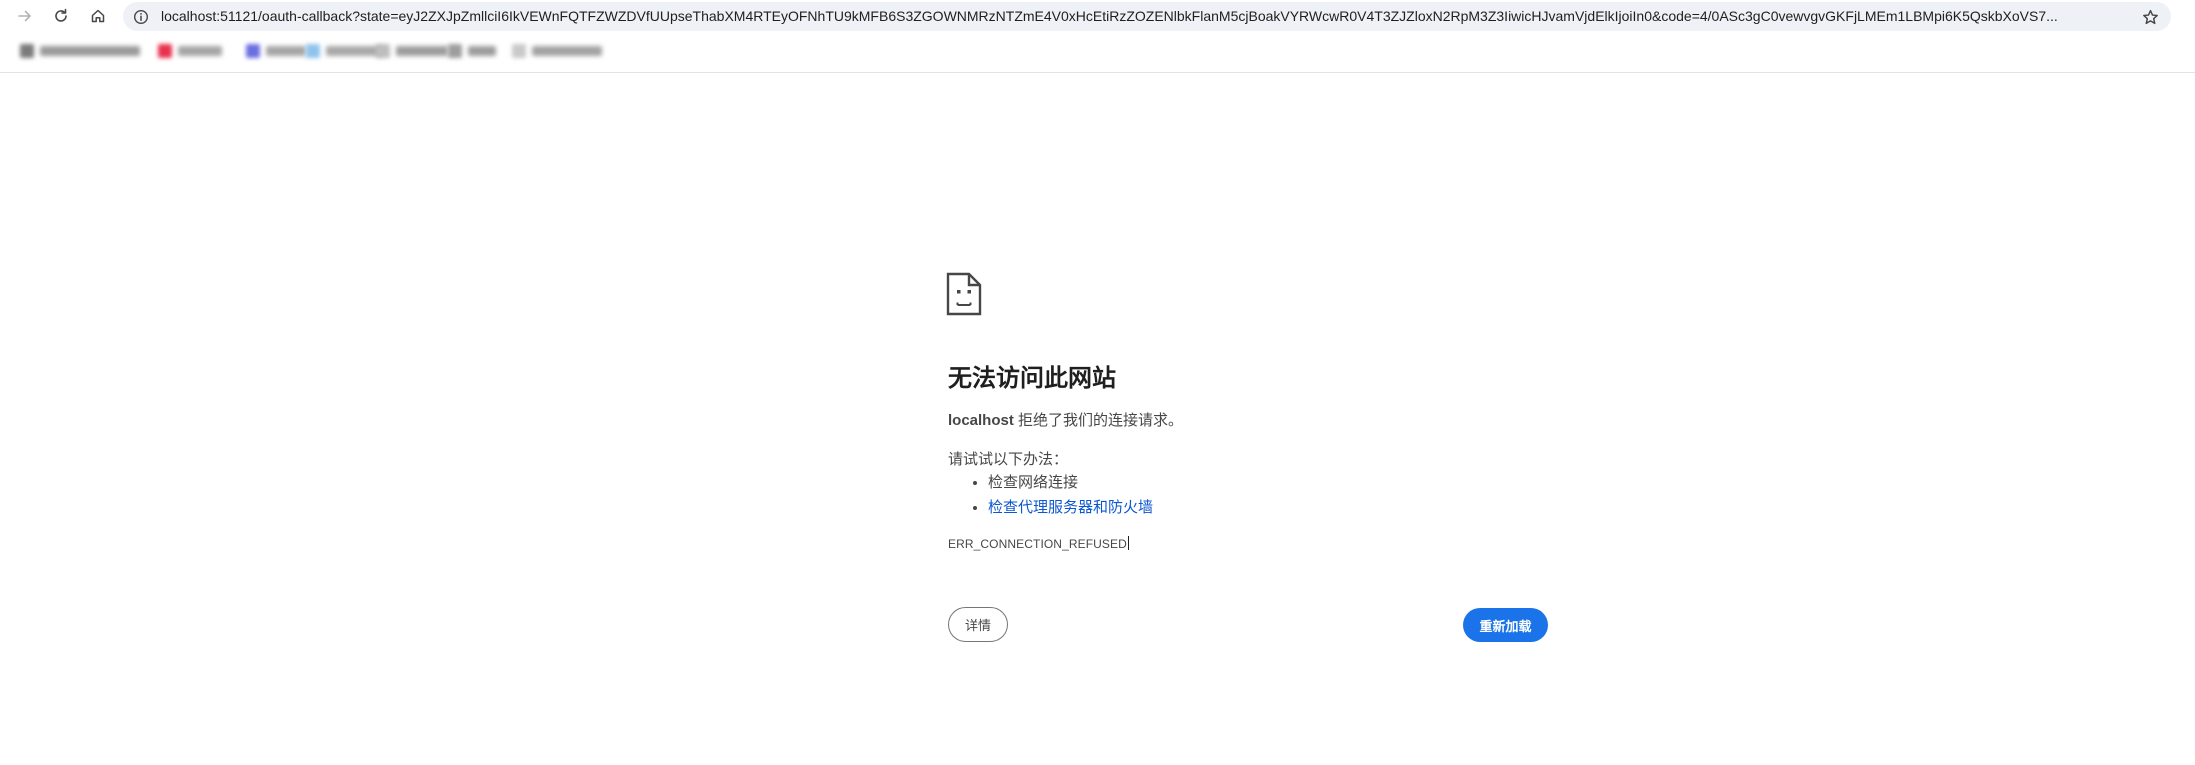  Describe the element at coordinates (1505, 625) in the screenshot. I see `reload-button: 重新加载` at that location.